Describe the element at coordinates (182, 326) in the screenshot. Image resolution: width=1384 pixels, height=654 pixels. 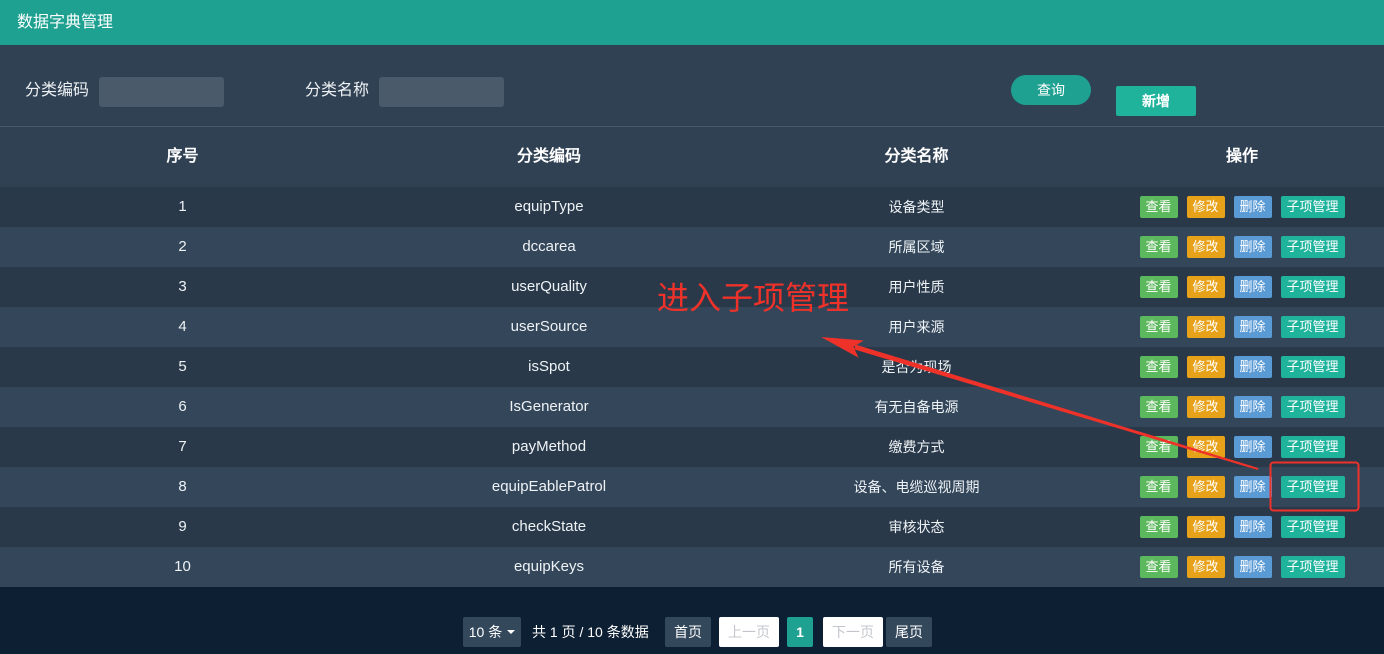
I see `row-index: 4` at that location.